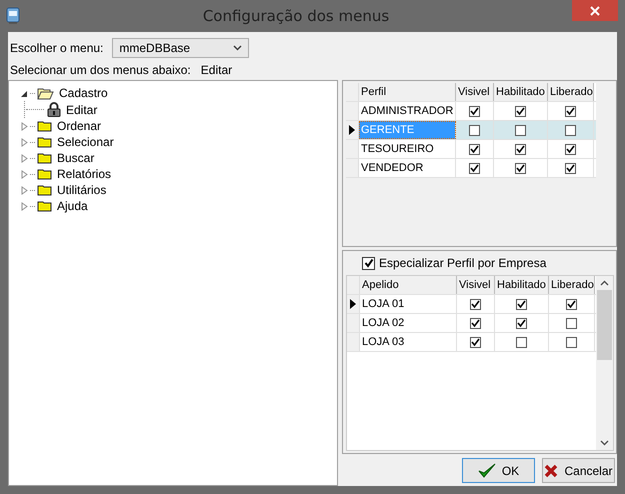 This screenshot has width=625, height=494. What do you see at coordinates (407, 149) in the screenshot?
I see `table-cell: TESOUREIRO` at bounding box center [407, 149].